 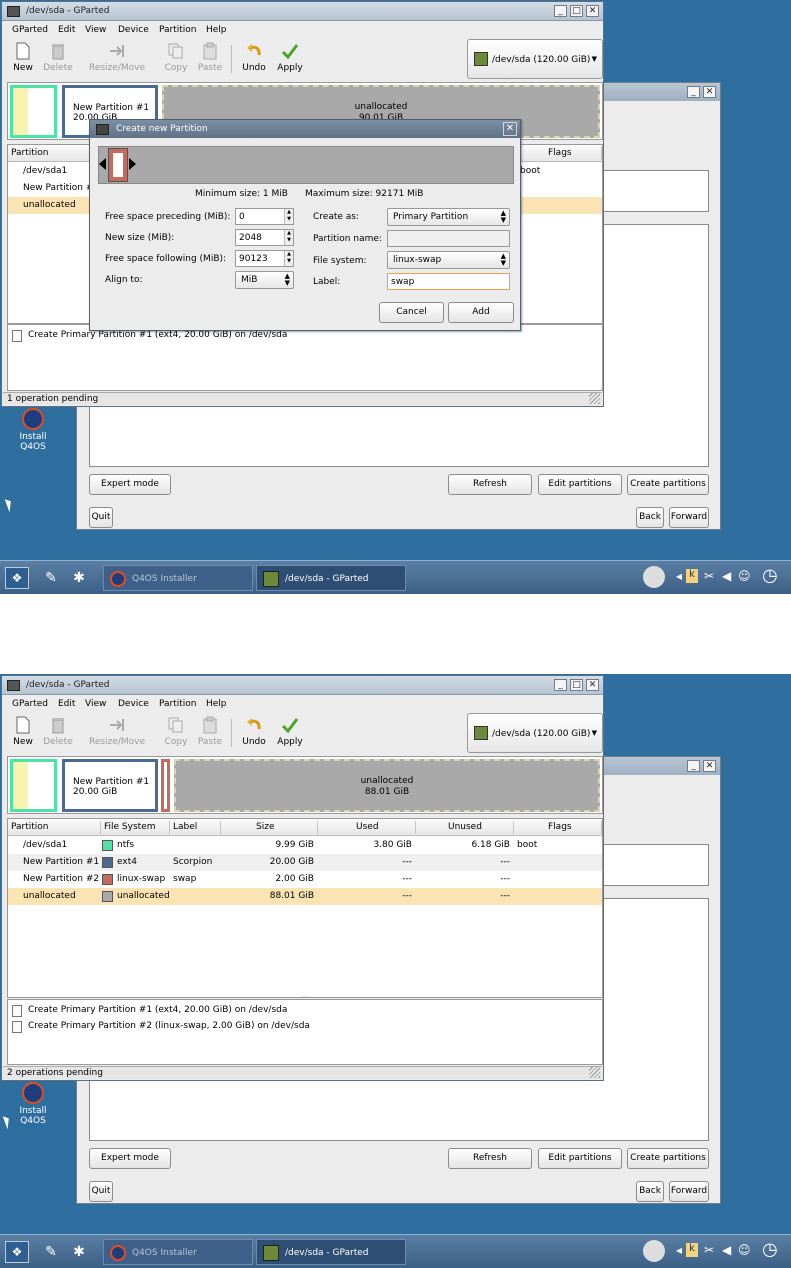 What do you see at coordinates (576, 11) in the screenshot?
I see `maximize-button: □` at bounding box center [576, 11].